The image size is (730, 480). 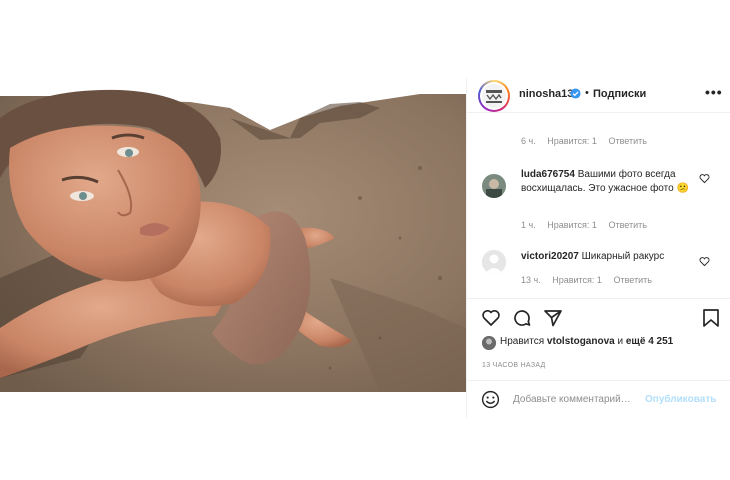 What do you see at coordinates (553, 318) in the screenshot?
I see `share-paper-plane-icon` at bounding box center [553, 318].